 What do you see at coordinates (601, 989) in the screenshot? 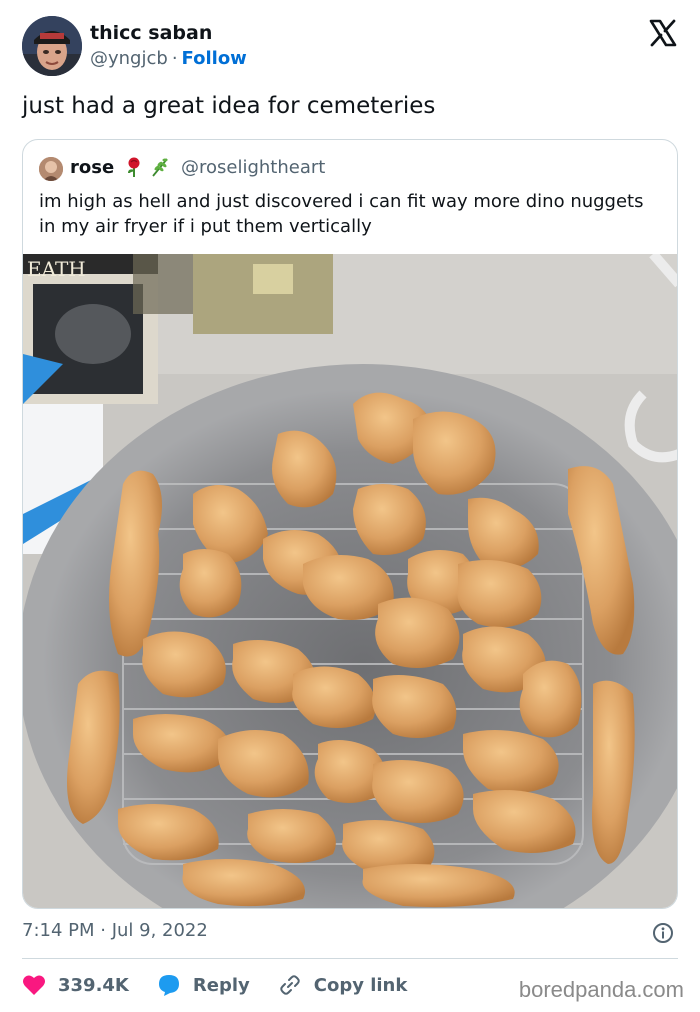
I see `watermark: boredpanda.com` at bounding box center [601, 989].